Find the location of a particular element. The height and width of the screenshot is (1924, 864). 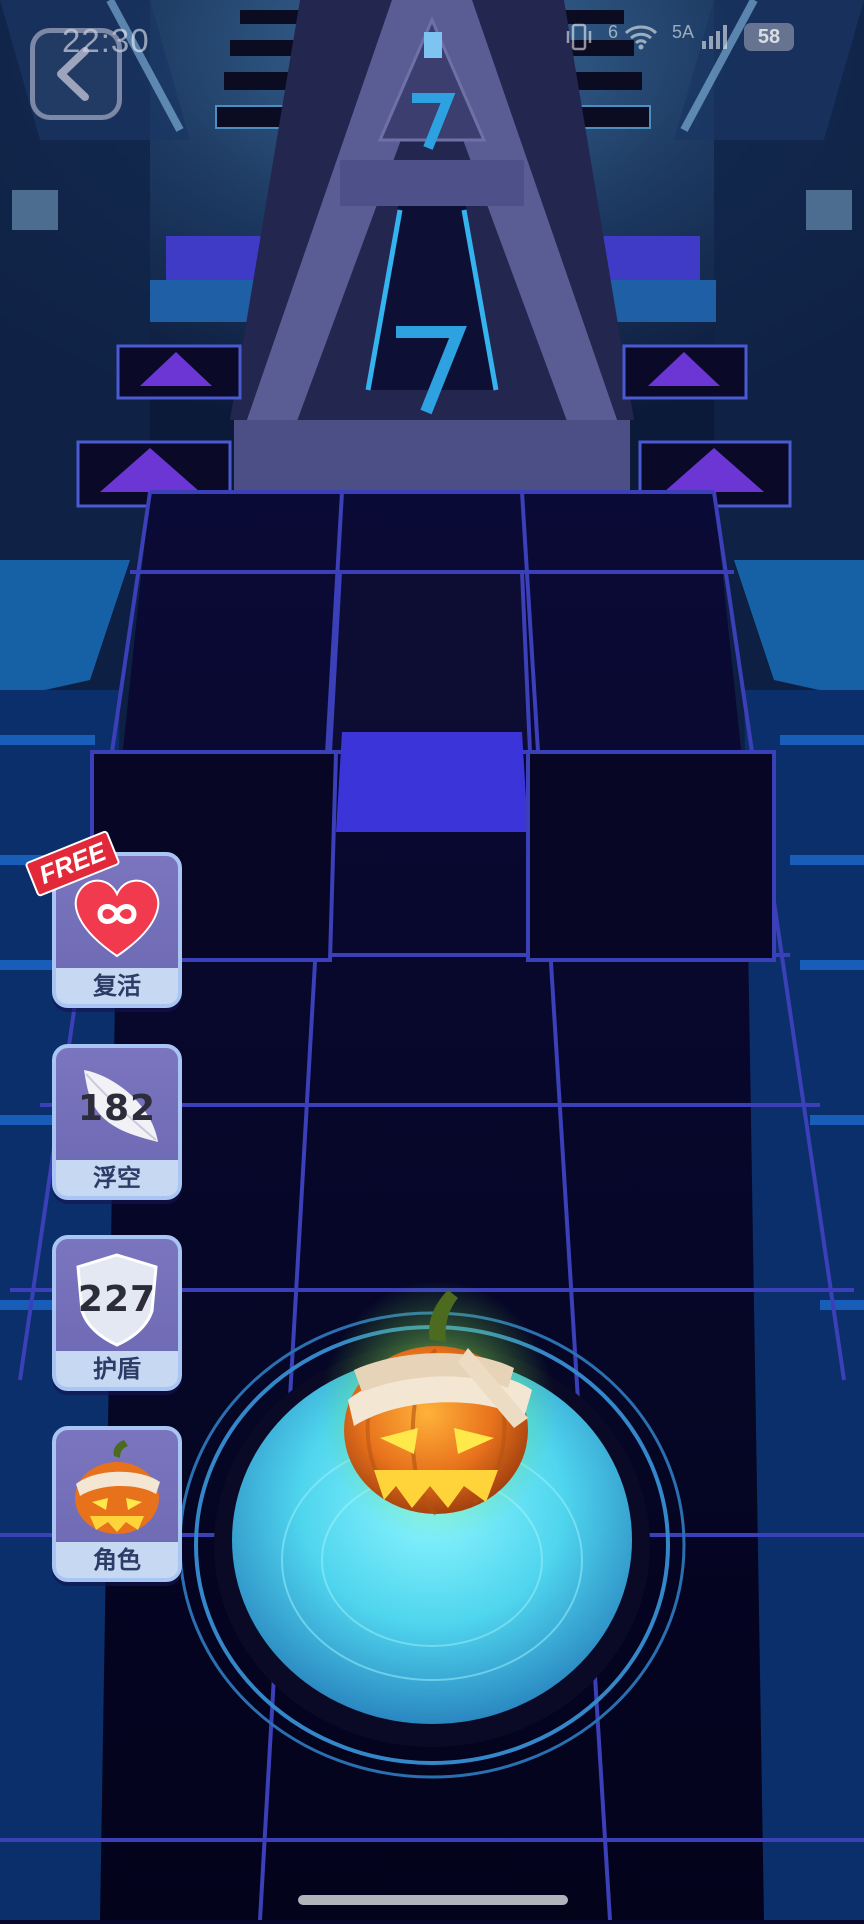

float-label: 浮空 is located at coordinates (117, 1178).